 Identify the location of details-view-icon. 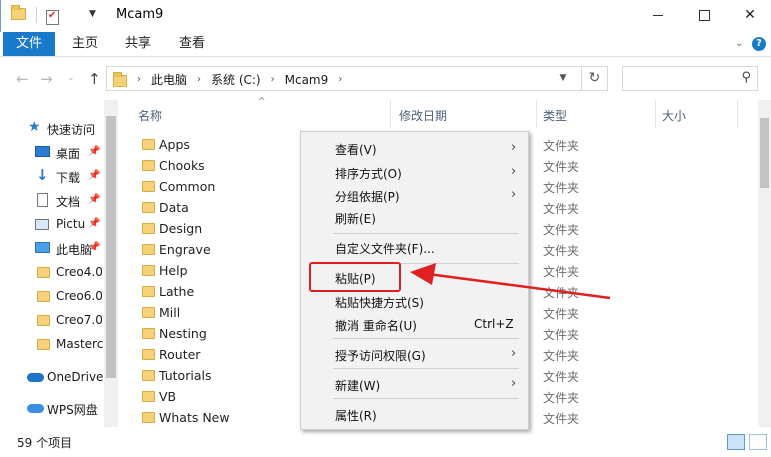
(736, 442).